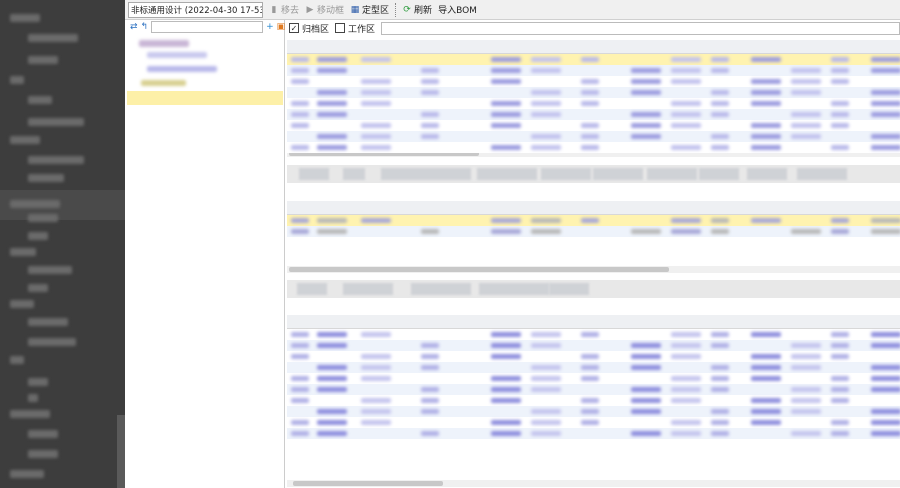  What do you see at coordinates (284, 10) in the screenshot?
I see `remove-button: ▮ 移去` at bounding box center [284, 10].